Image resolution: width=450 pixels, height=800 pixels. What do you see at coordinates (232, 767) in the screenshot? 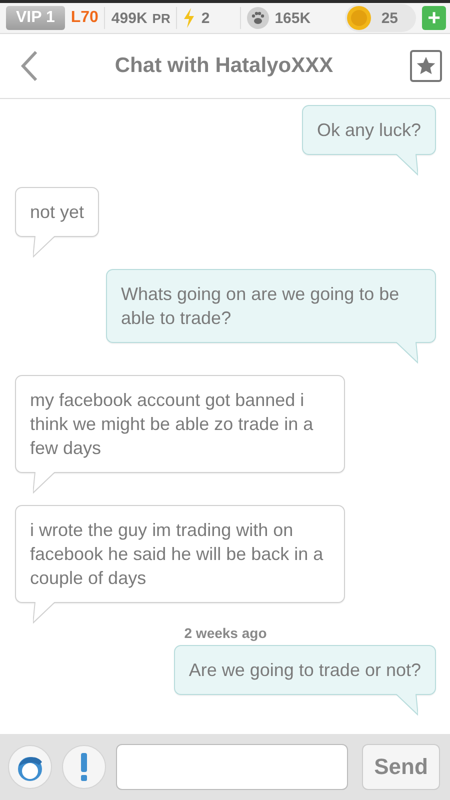
I see `message-input` at bounding box center [232, 767].